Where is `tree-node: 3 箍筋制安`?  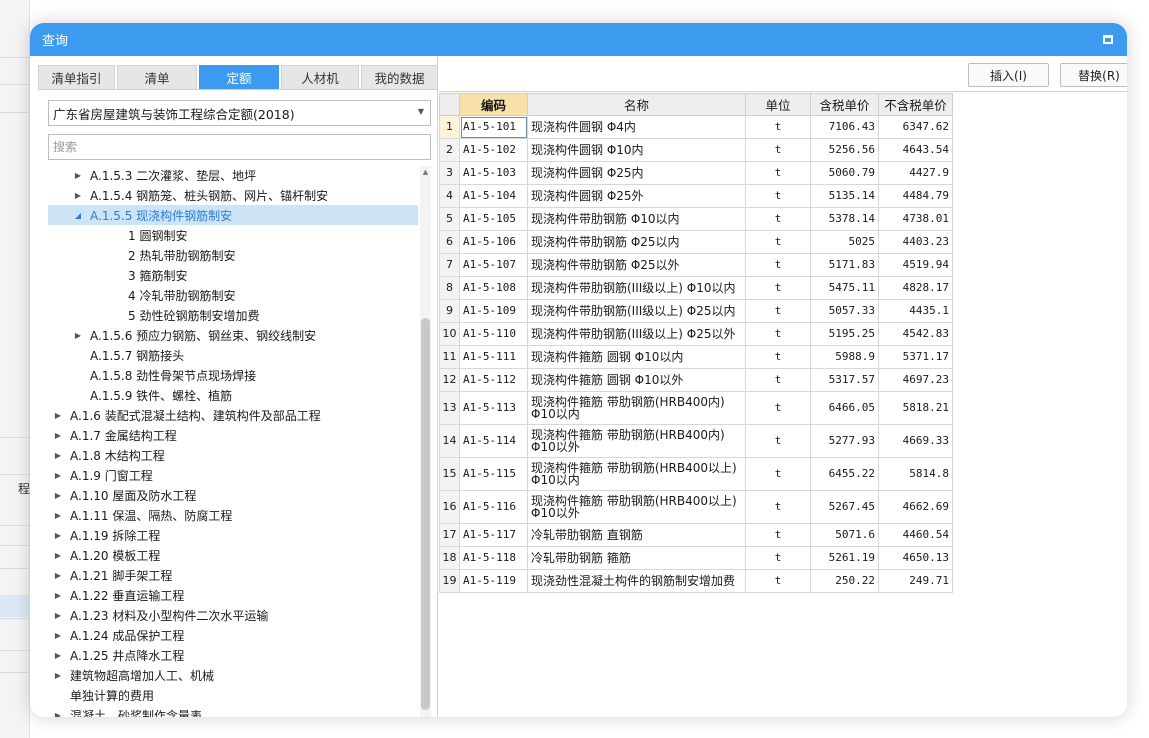 tree-node: 3 箍筋制安 is located at coordinates (233, 275).